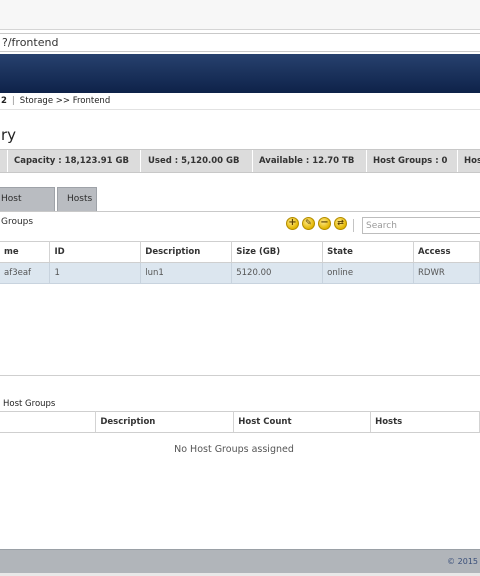 The image size is (480, 576). Describe the element at coordinates (25, 252) in the screenshot. I see `column-header-name: me` at that location.